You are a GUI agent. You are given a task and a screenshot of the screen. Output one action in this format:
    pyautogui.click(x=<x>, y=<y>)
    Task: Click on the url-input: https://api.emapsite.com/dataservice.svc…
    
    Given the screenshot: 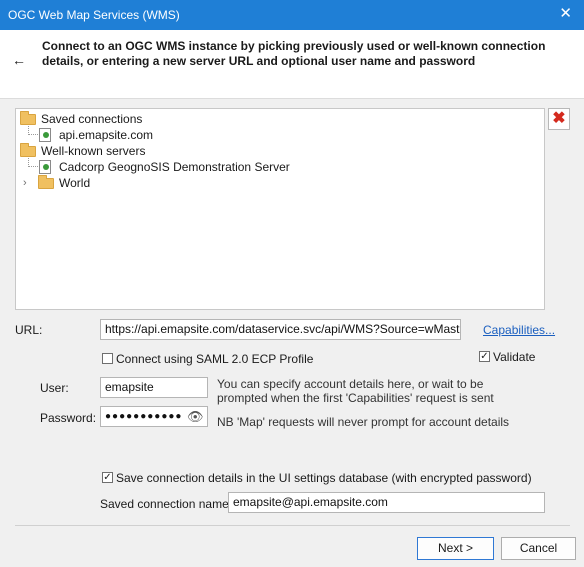 What is the action you would take?
    pyautogui.click(x=280, y=329)
    